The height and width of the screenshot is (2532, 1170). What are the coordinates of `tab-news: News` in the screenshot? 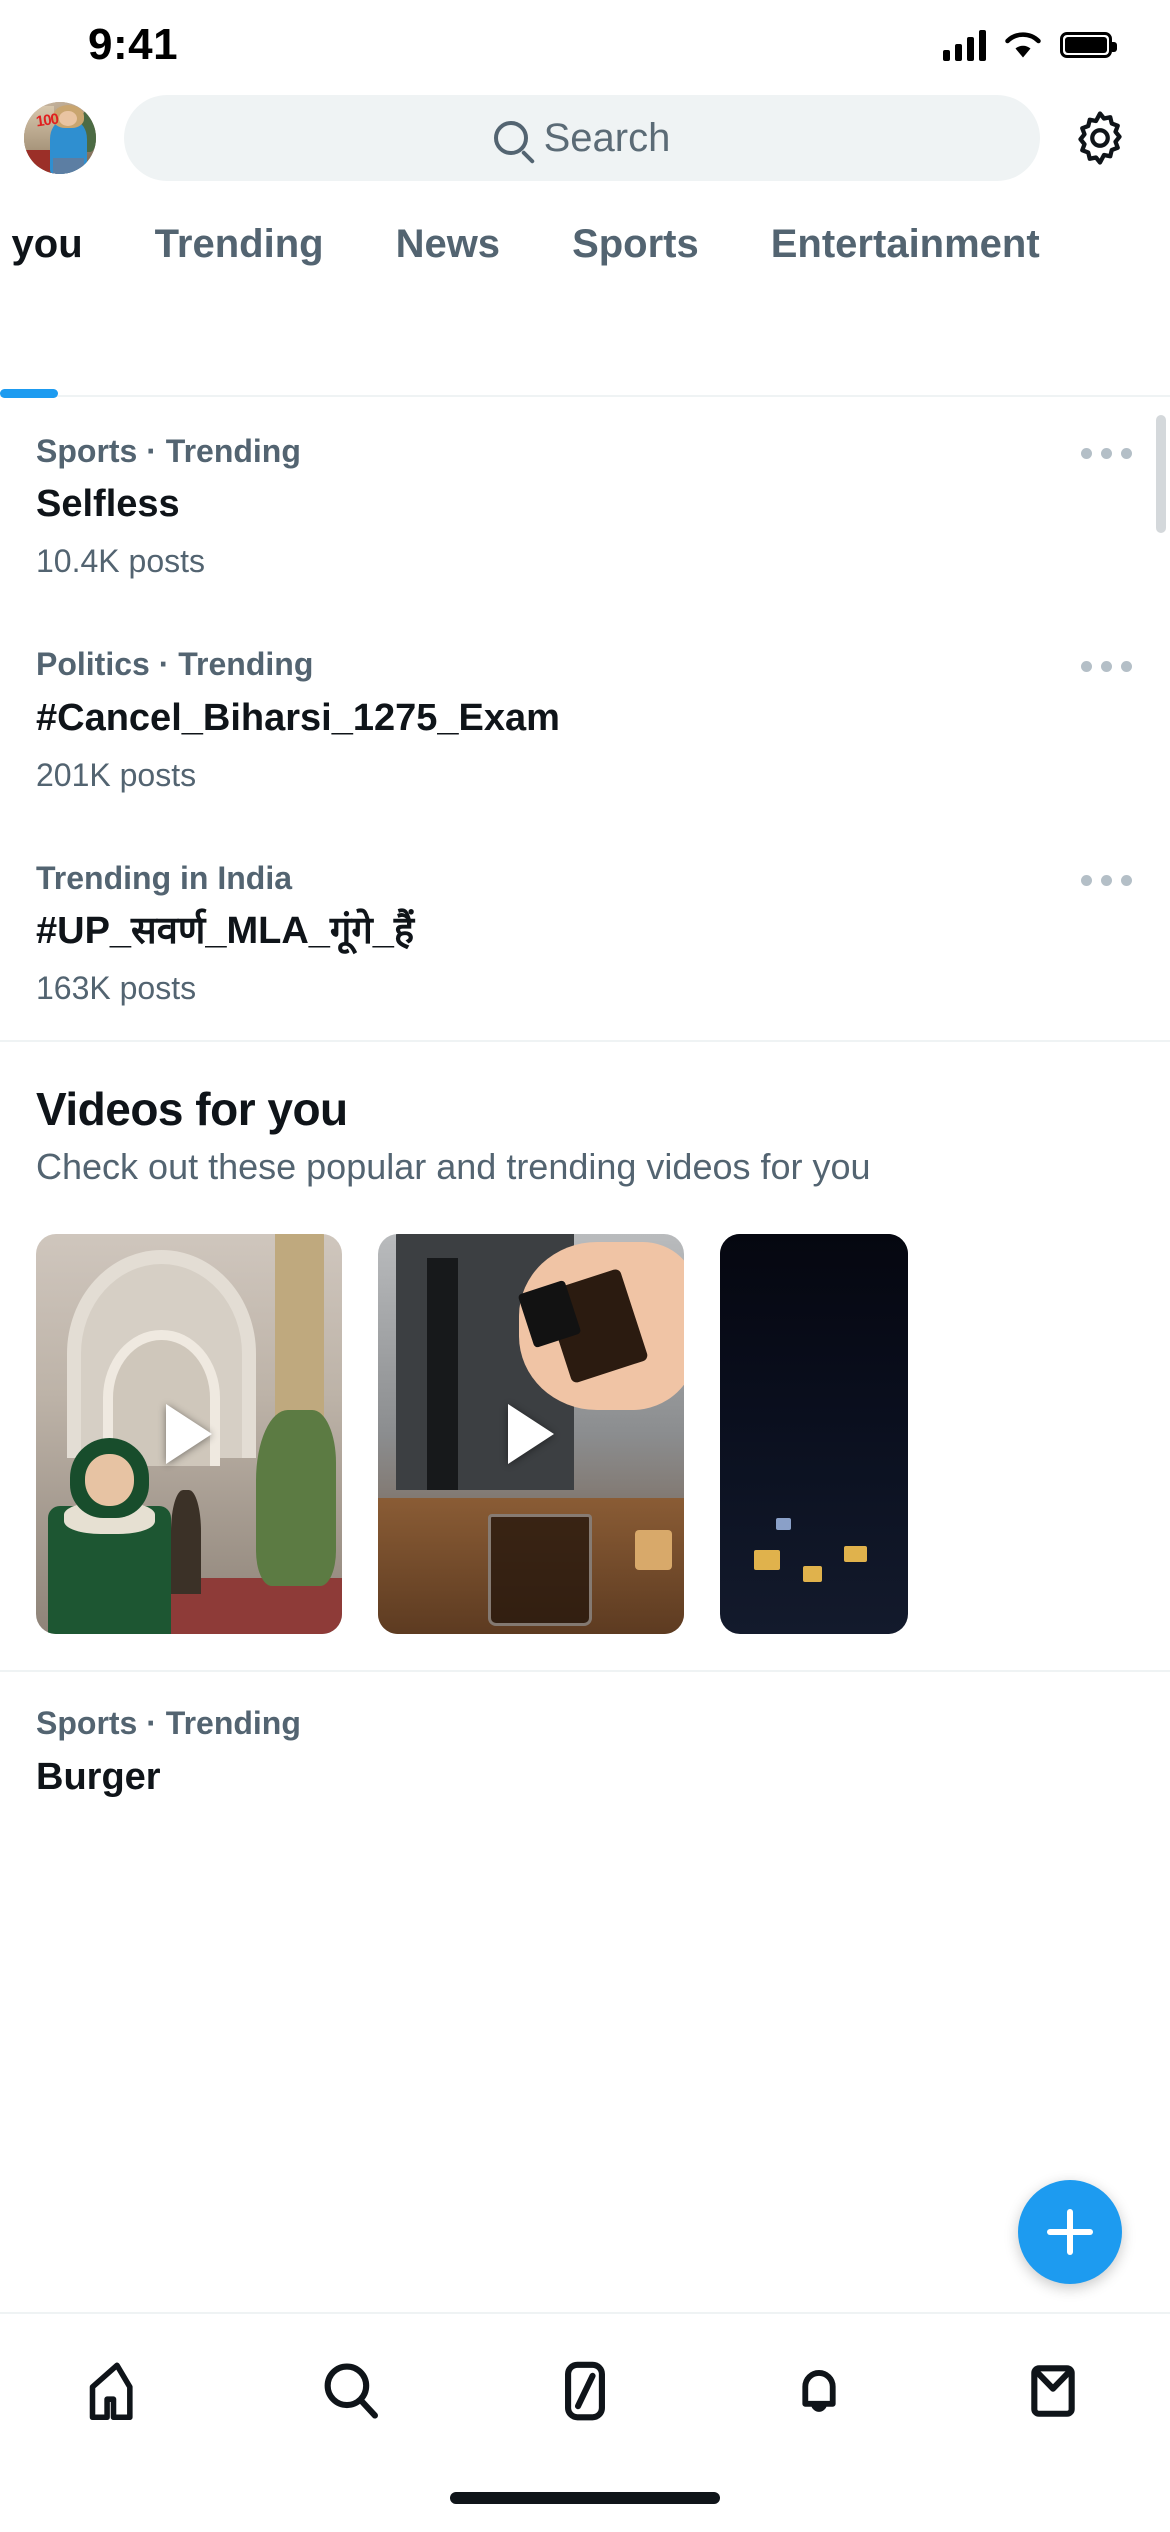 It's located at (448, 244).